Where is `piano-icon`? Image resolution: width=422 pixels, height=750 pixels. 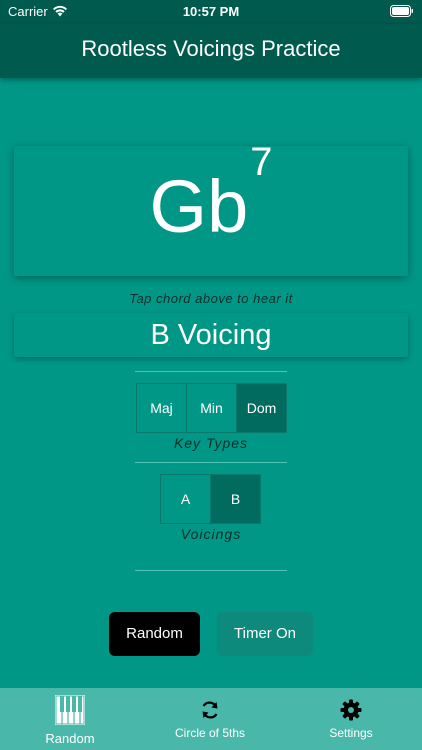
piano-icon is located at coordinates (70, 710).